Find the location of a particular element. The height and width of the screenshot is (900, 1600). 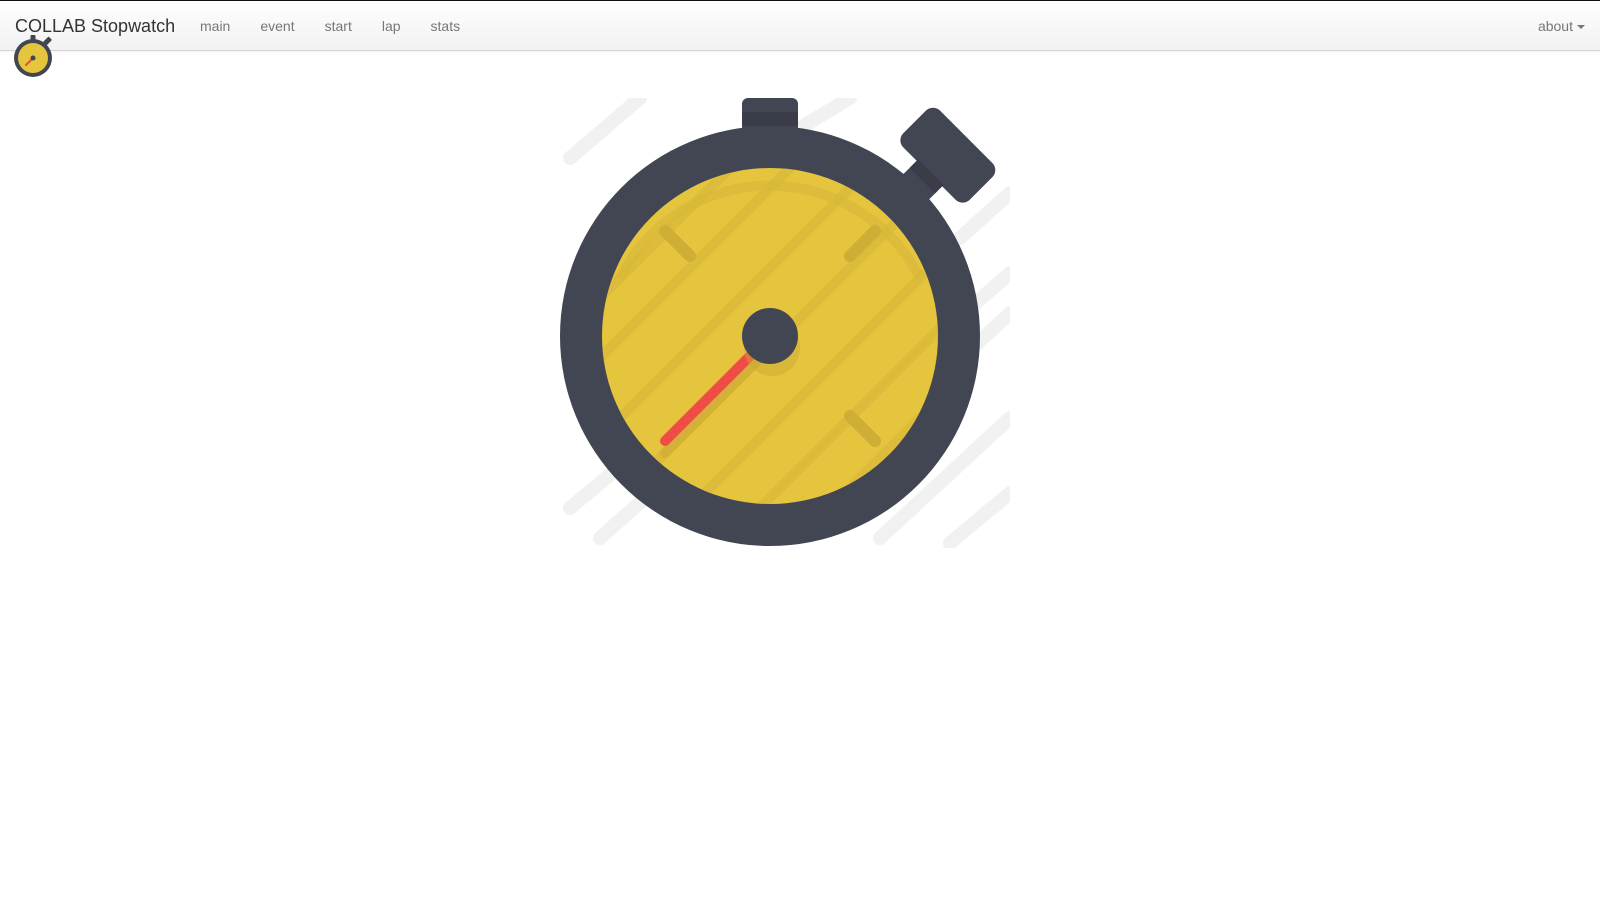

nav-item-start: start is located at coordinates (338, 26).